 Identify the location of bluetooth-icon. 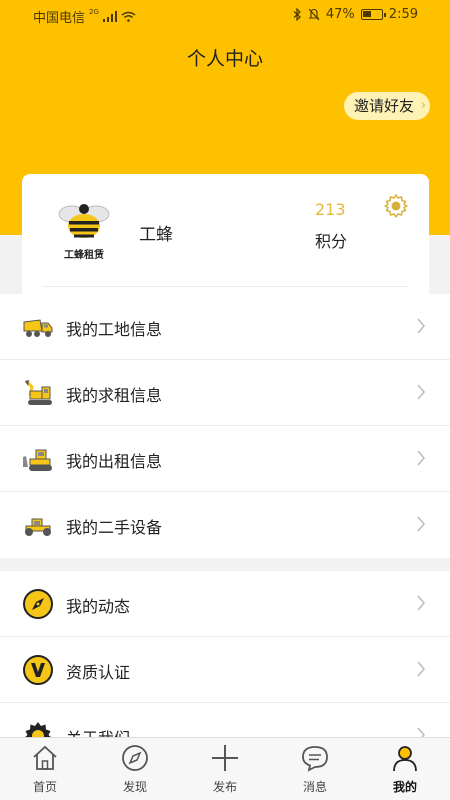
(297, 14).